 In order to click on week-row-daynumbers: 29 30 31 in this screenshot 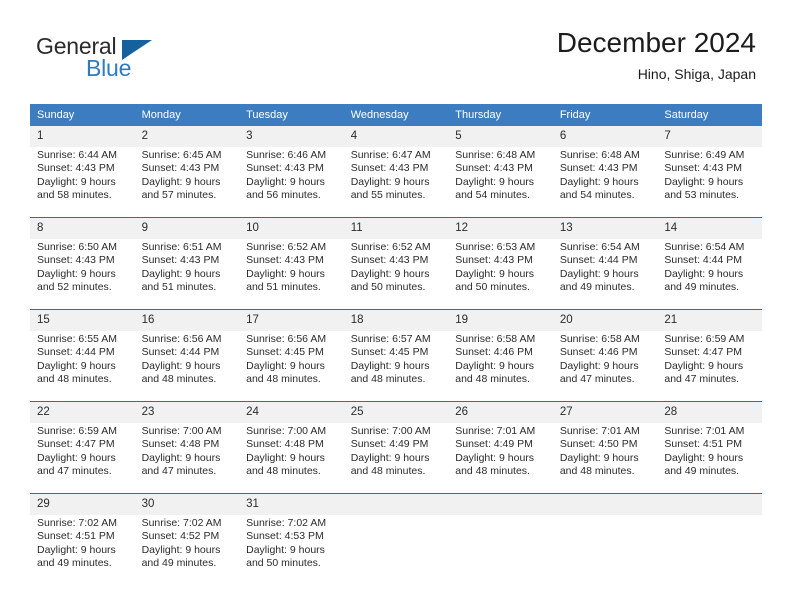, I will do `click(396, 504)`.